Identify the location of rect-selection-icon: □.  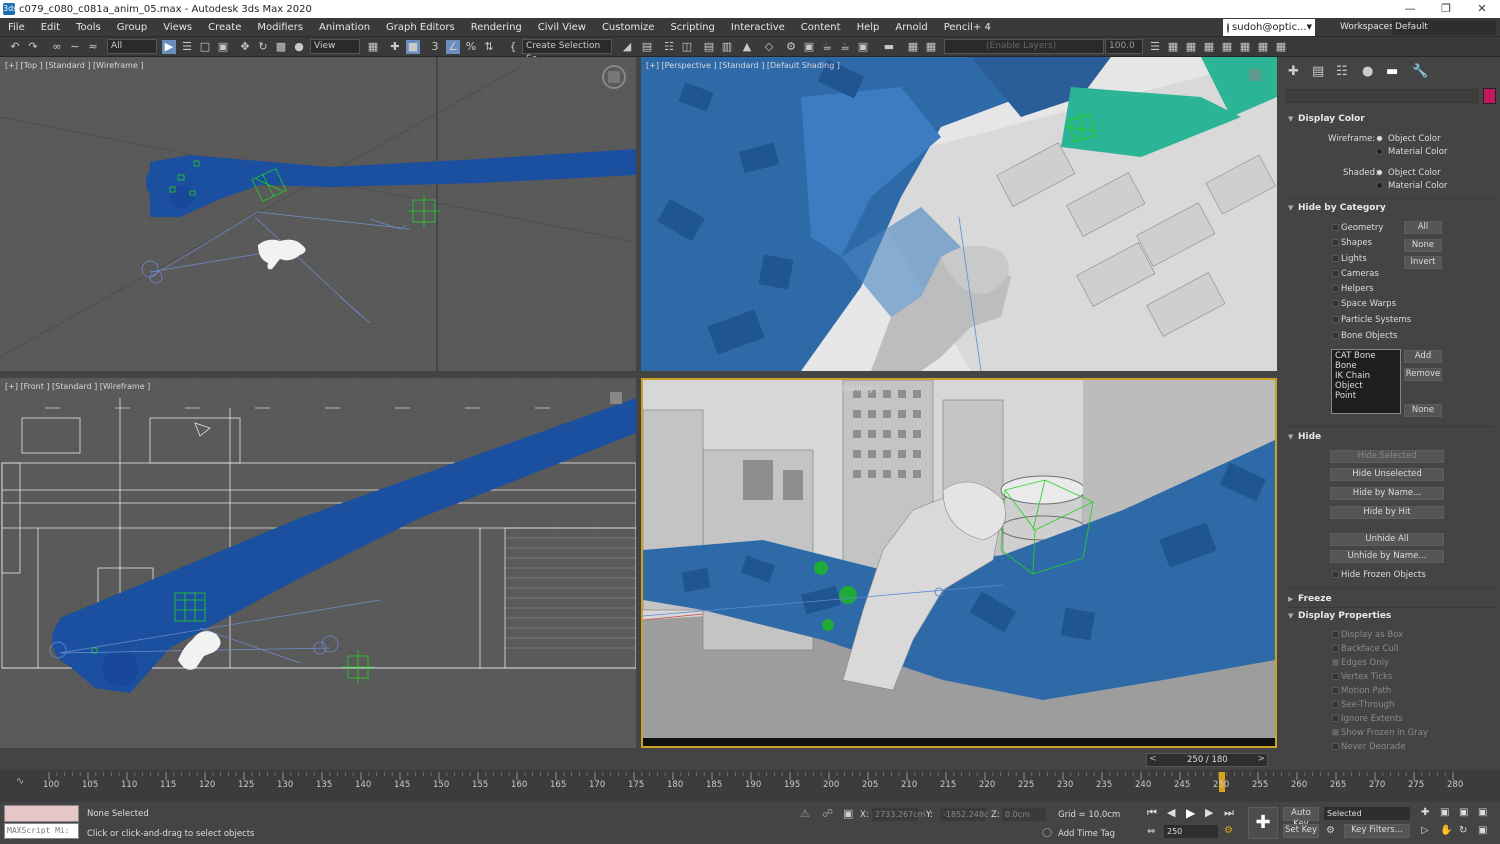
(205, 47).